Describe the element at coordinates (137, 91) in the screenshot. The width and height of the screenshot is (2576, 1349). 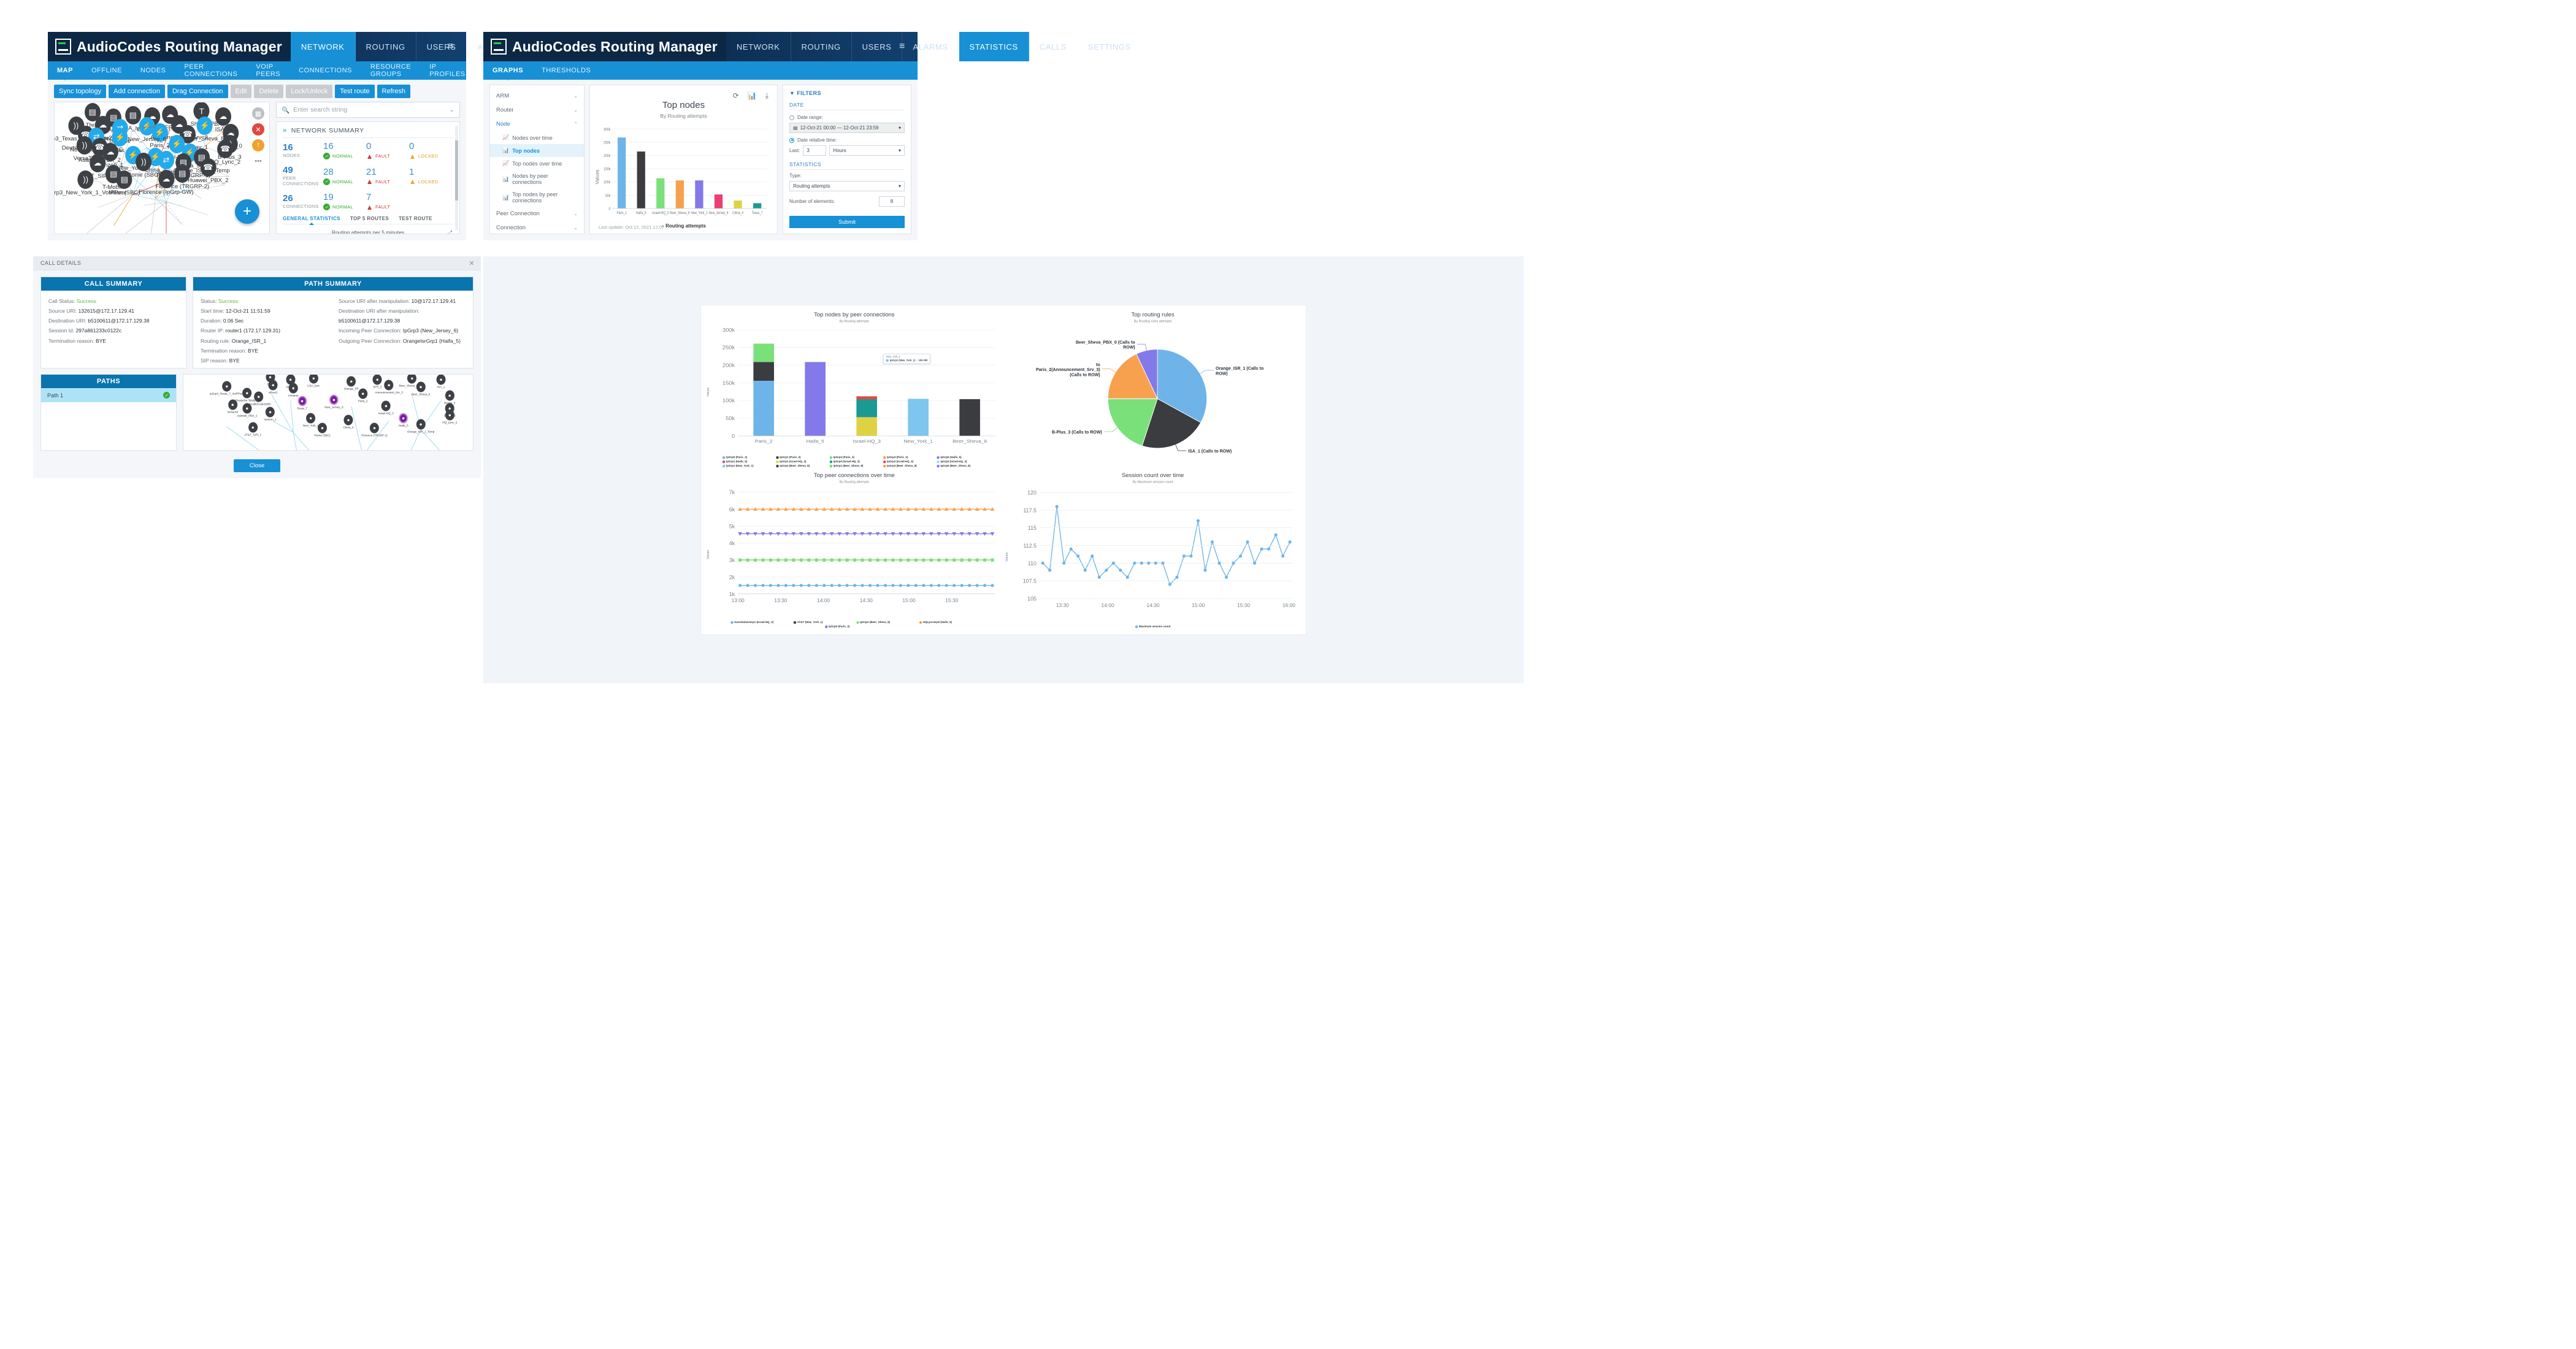
I see `add-connection-button: Add connection` at that location.